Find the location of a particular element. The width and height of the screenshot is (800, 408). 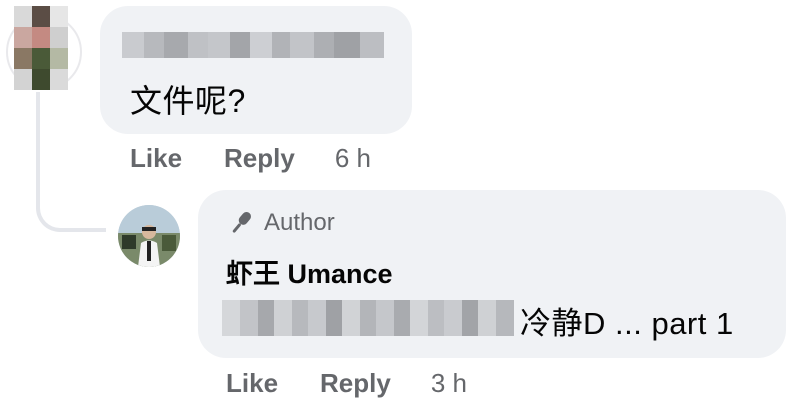

thread-connector-line is located at coordinates (71, 162).